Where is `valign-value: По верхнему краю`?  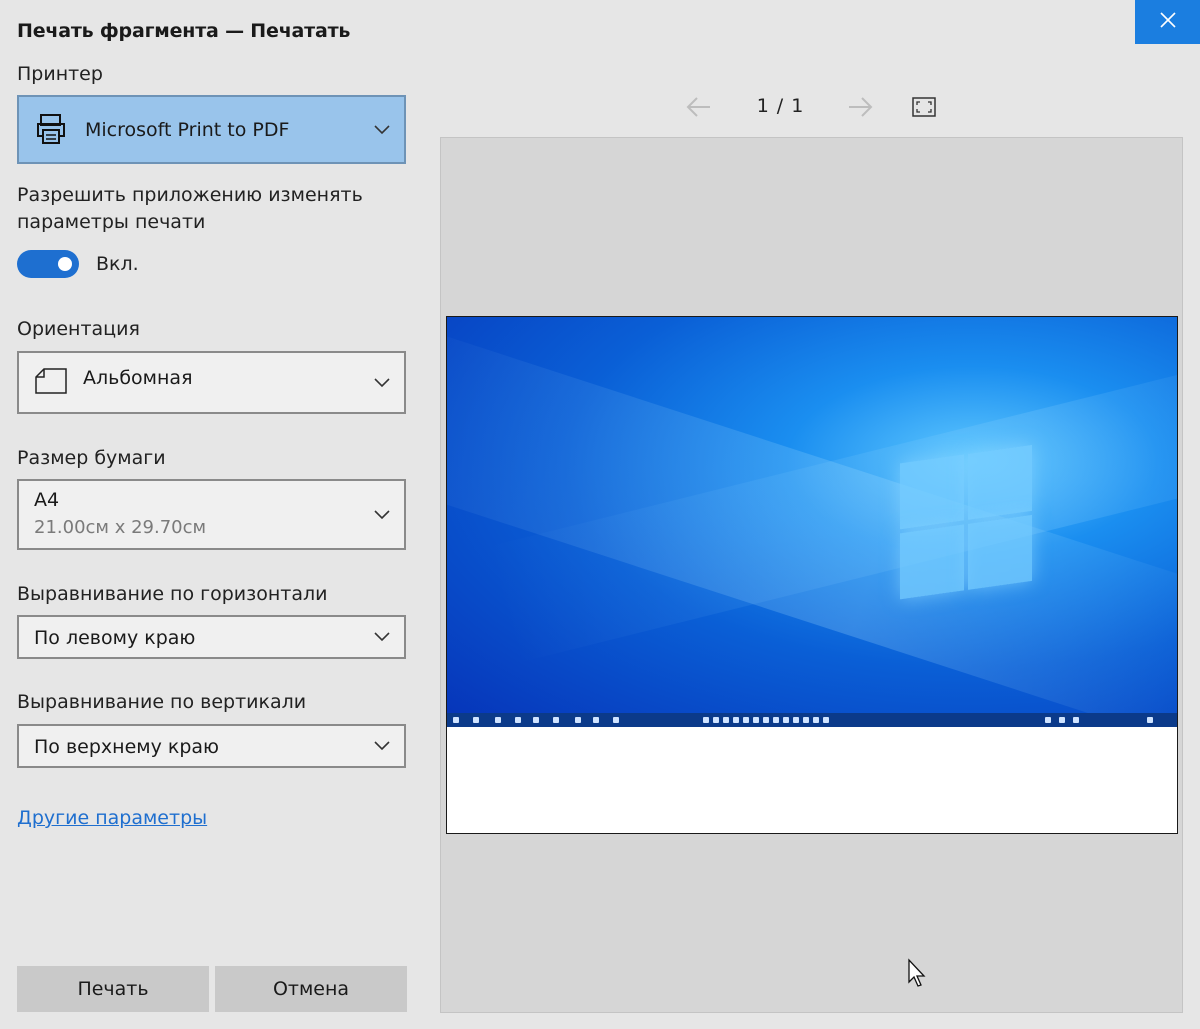
valign-value: По верхнему краю is located at coordinates (127, 747).